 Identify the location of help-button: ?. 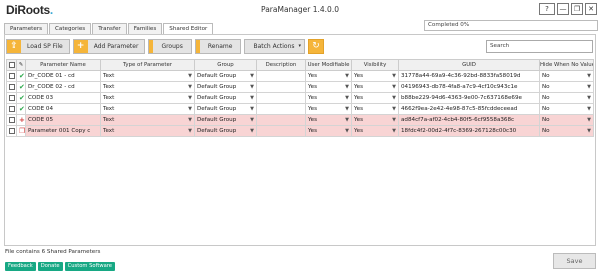
(547, 9).